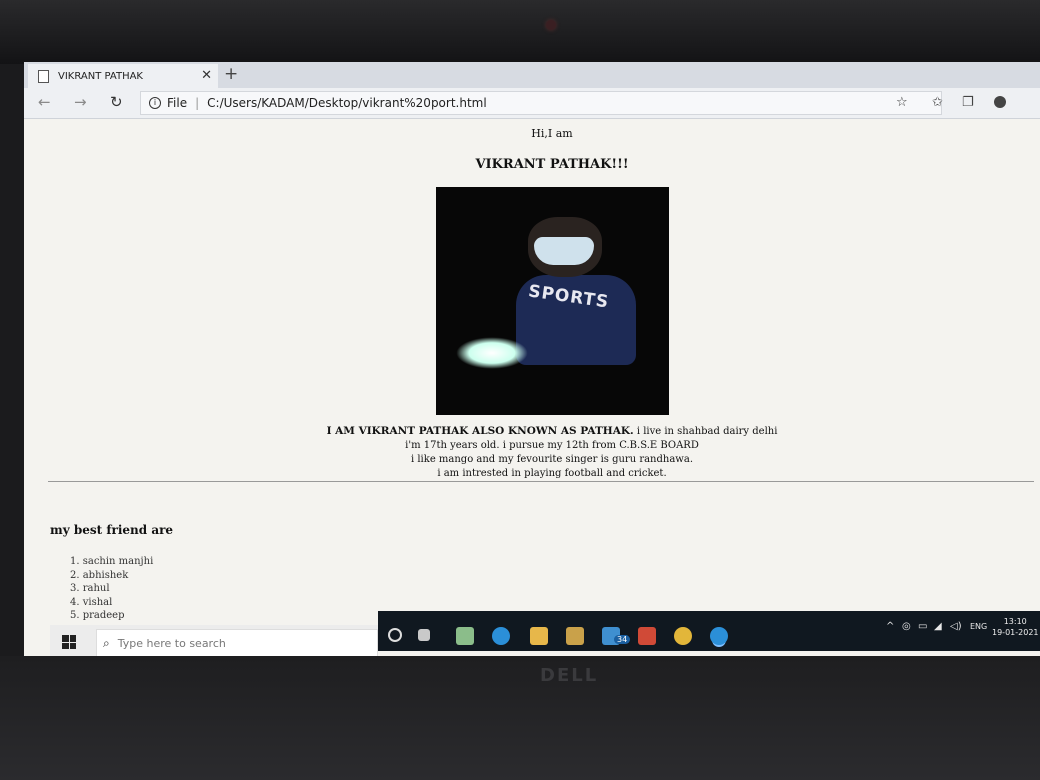 The image size is (1040, 780). I want to click on clock-time: 13:10, so click(1015, 621).